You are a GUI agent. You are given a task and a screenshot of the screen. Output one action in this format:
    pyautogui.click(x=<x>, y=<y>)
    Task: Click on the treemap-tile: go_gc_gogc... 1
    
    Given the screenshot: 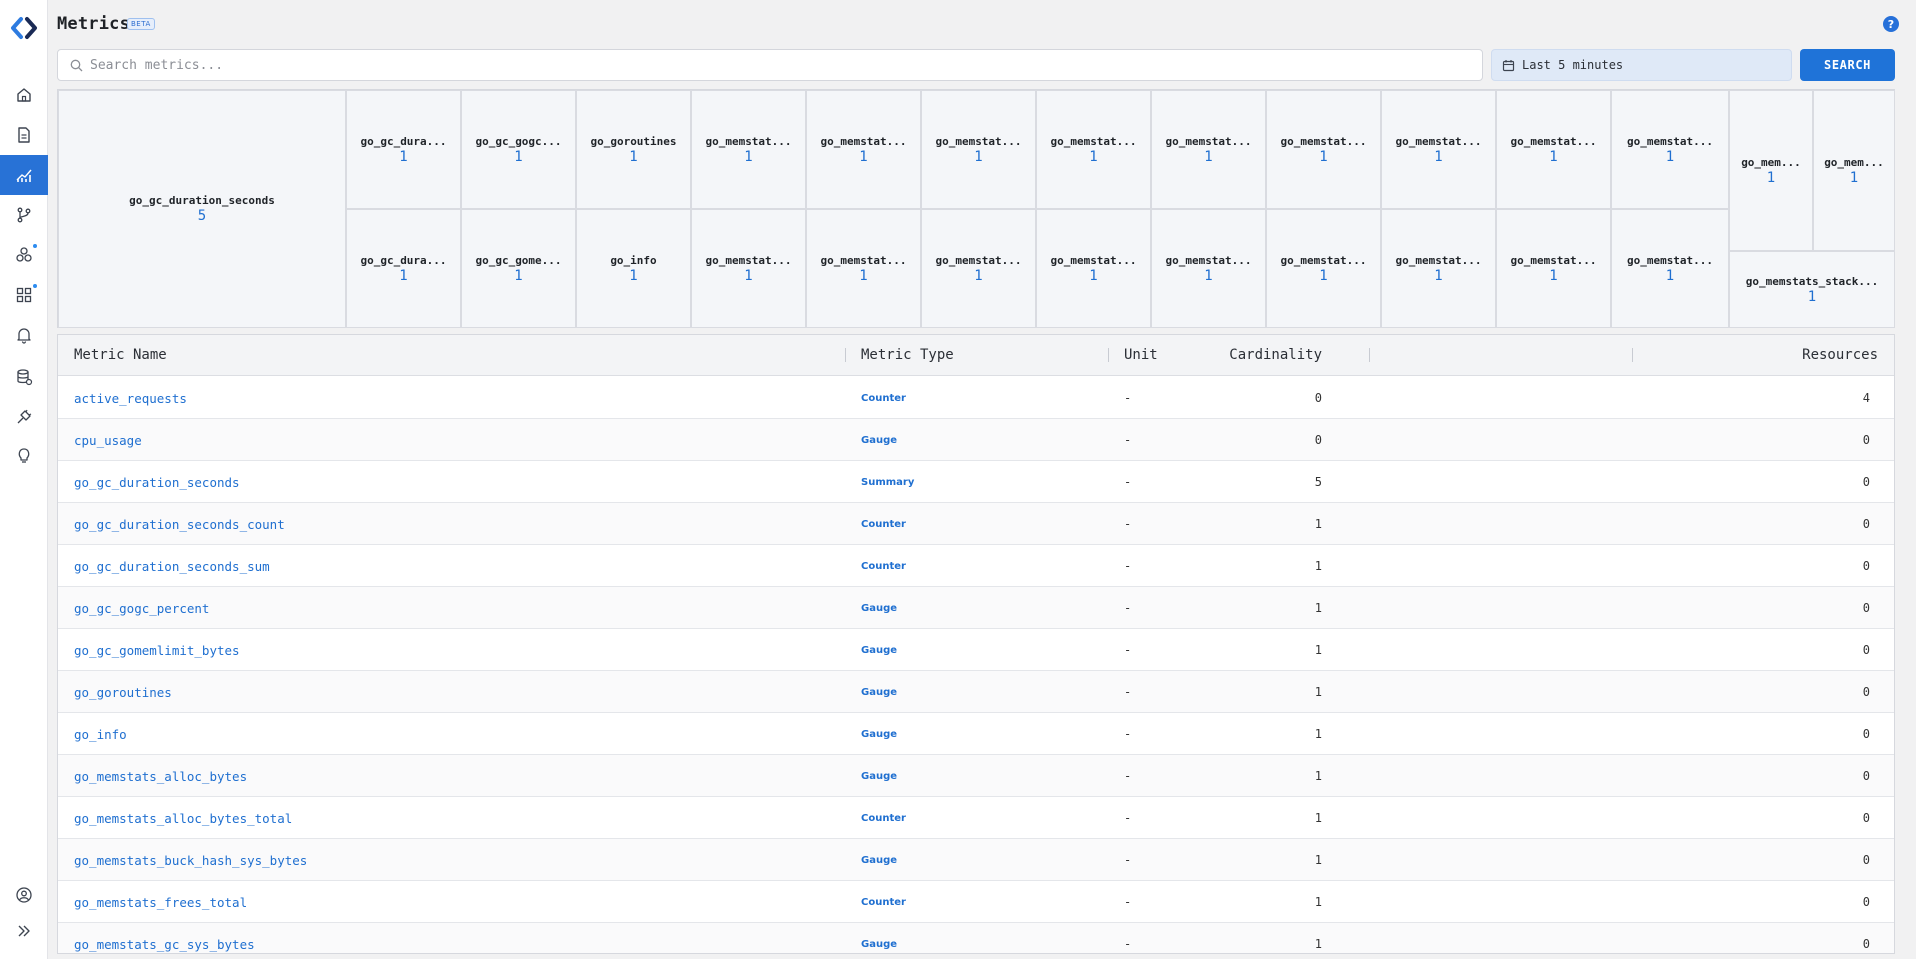 What is the action you would take?
    pyautogui.click(x=518, y=149)
    